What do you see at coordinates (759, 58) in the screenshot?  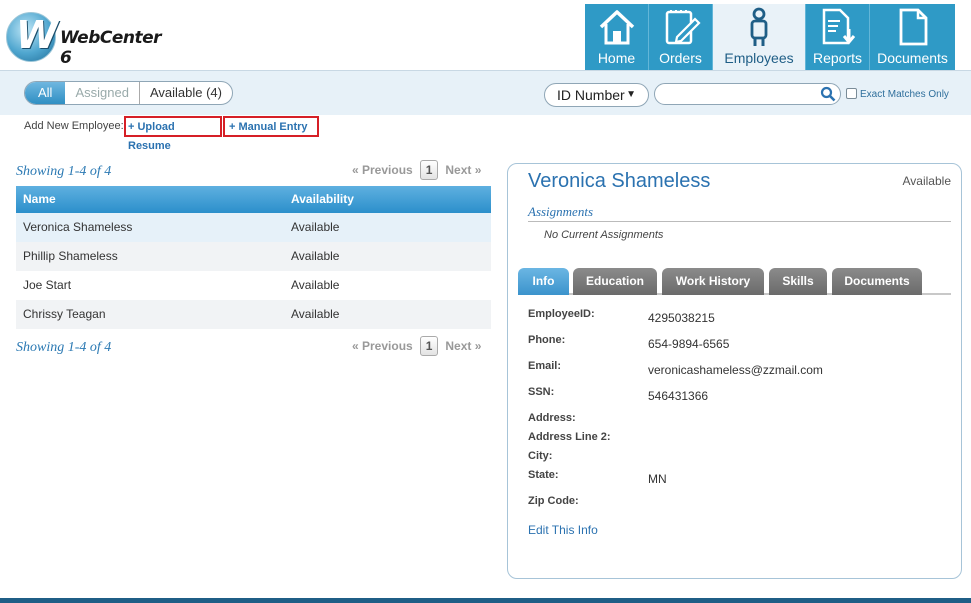 I see `nav-employees-label: Employees` at bounding box center [759, 58].